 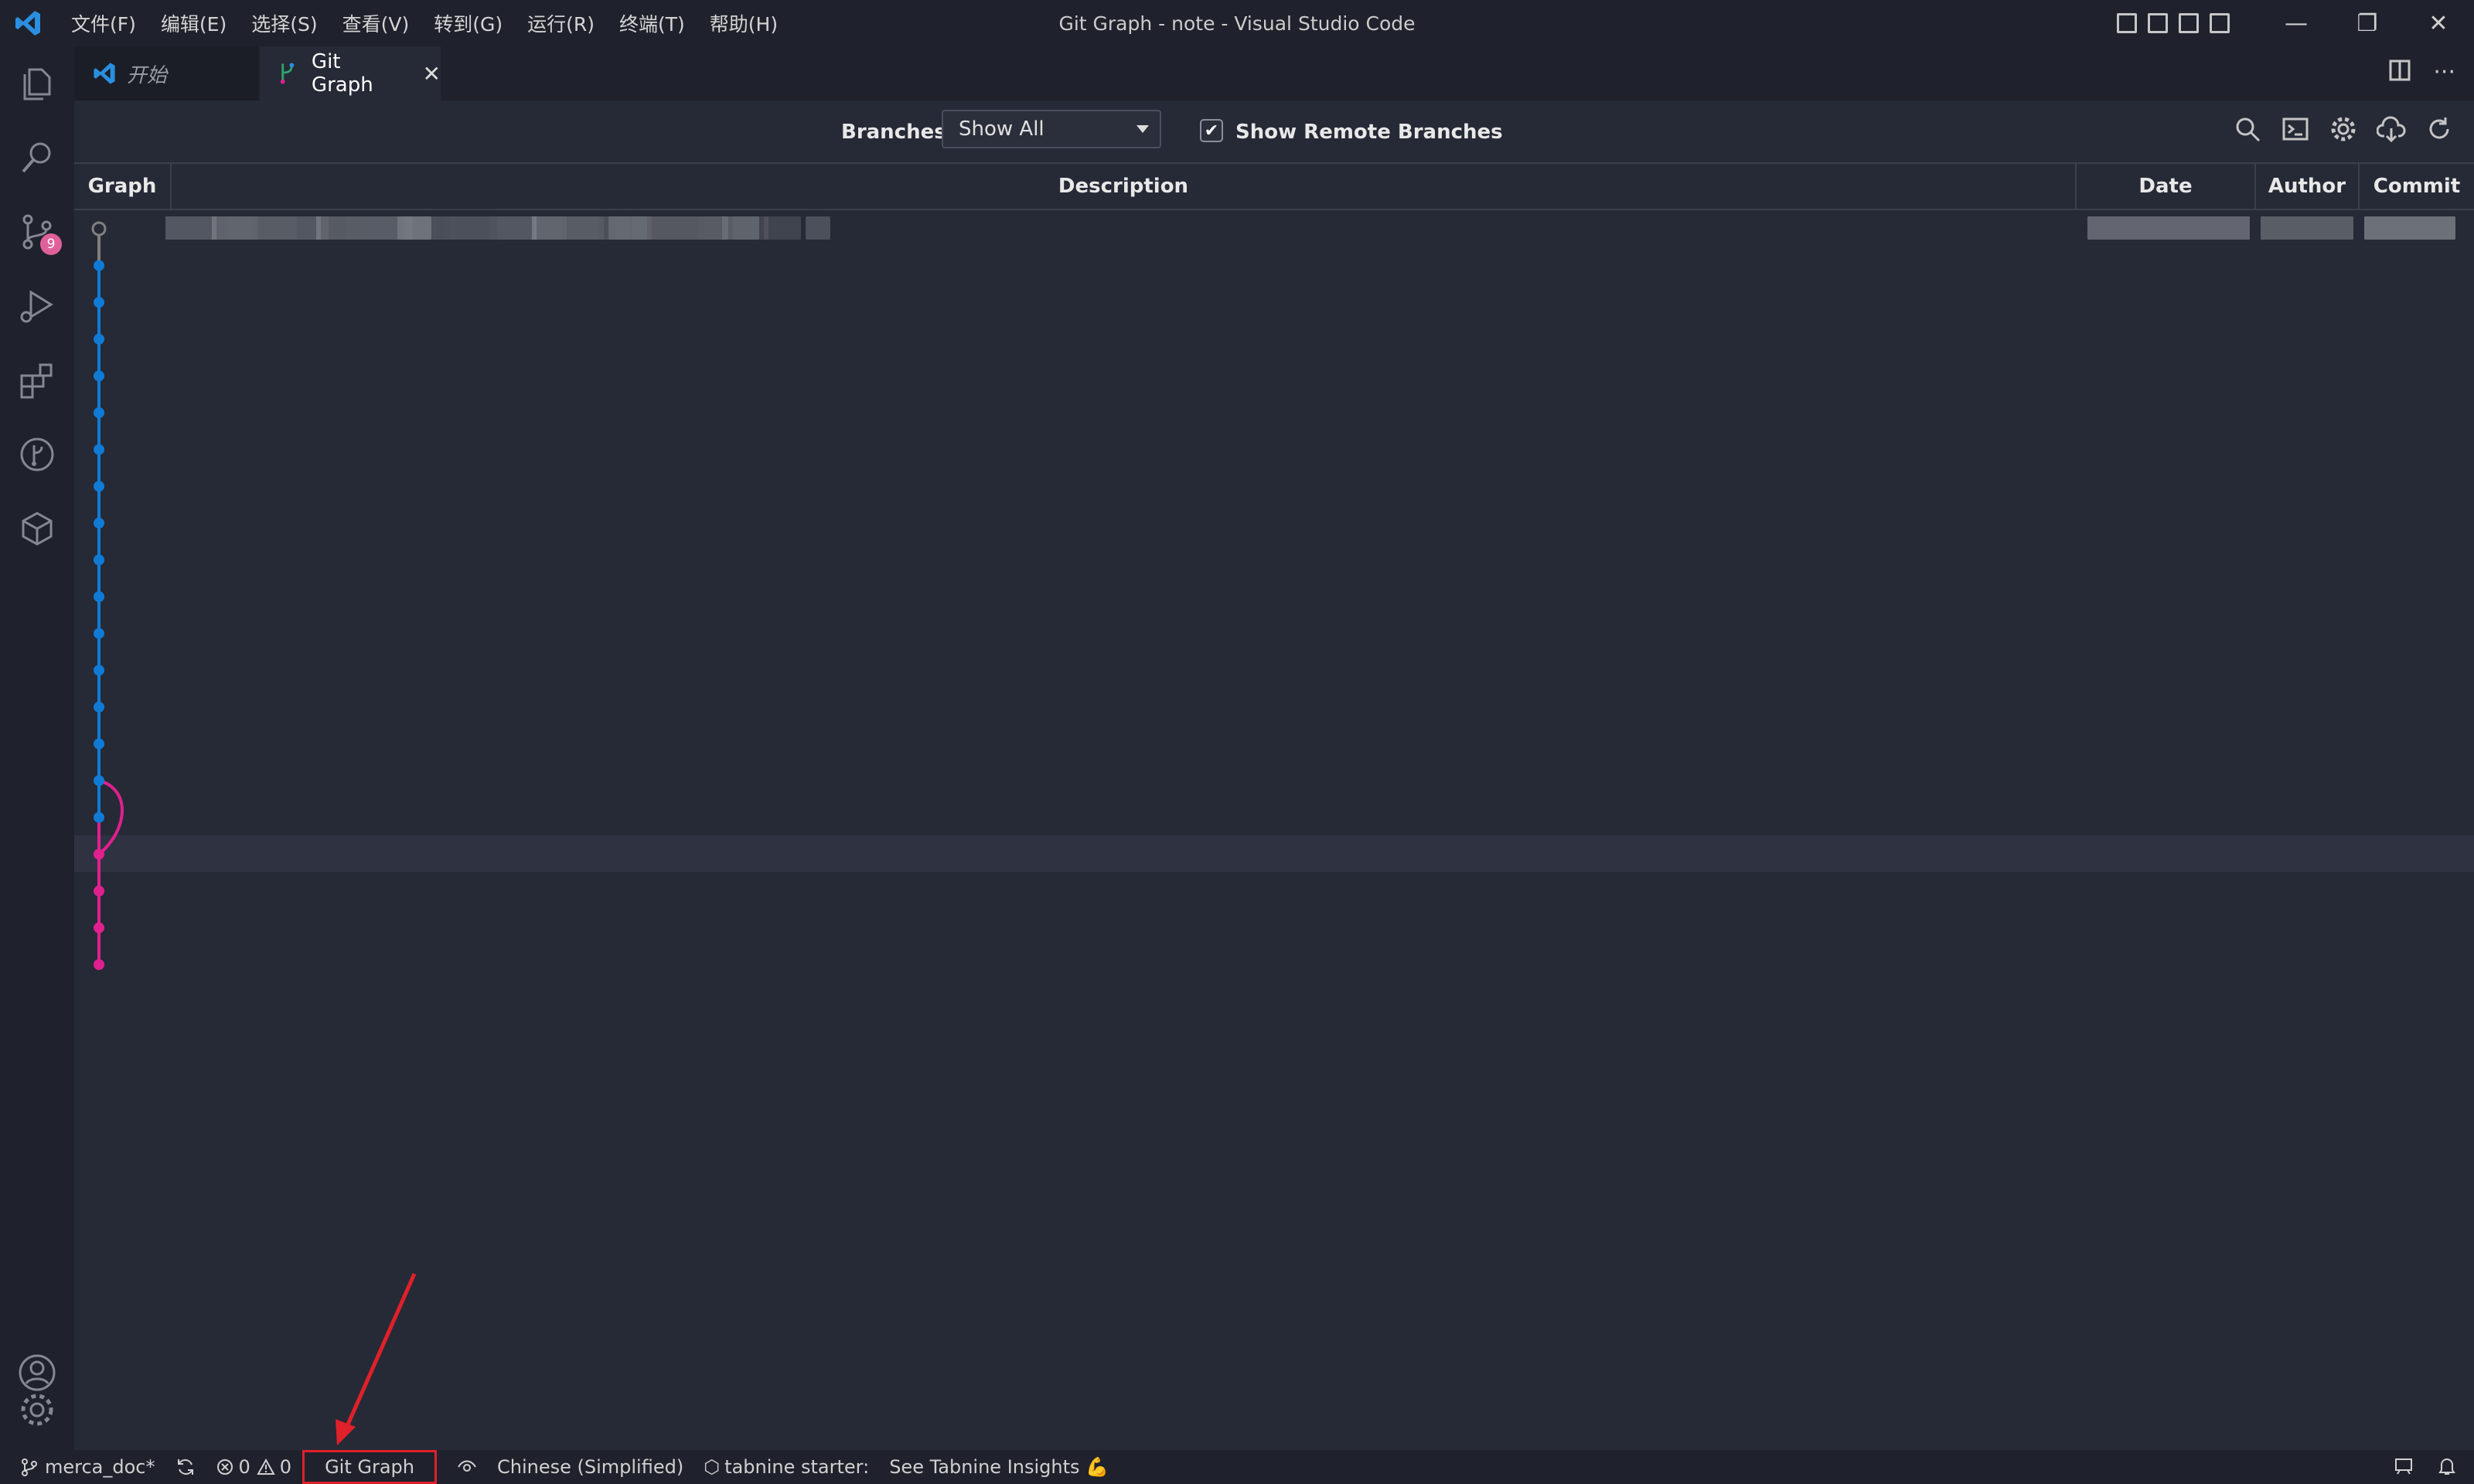 I want to click on refresh-icon, so click(x=2439, y=129).